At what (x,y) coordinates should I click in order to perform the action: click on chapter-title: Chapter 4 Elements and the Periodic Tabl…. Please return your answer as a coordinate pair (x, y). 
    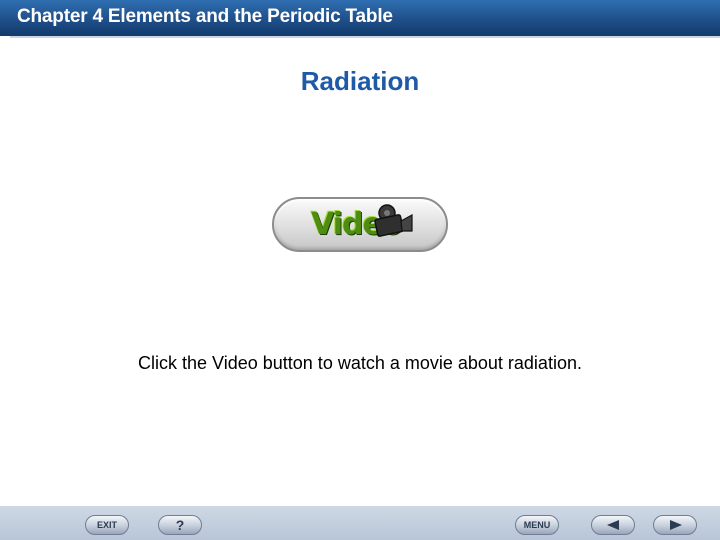
    Looking at the image, I should click on (205, 16).